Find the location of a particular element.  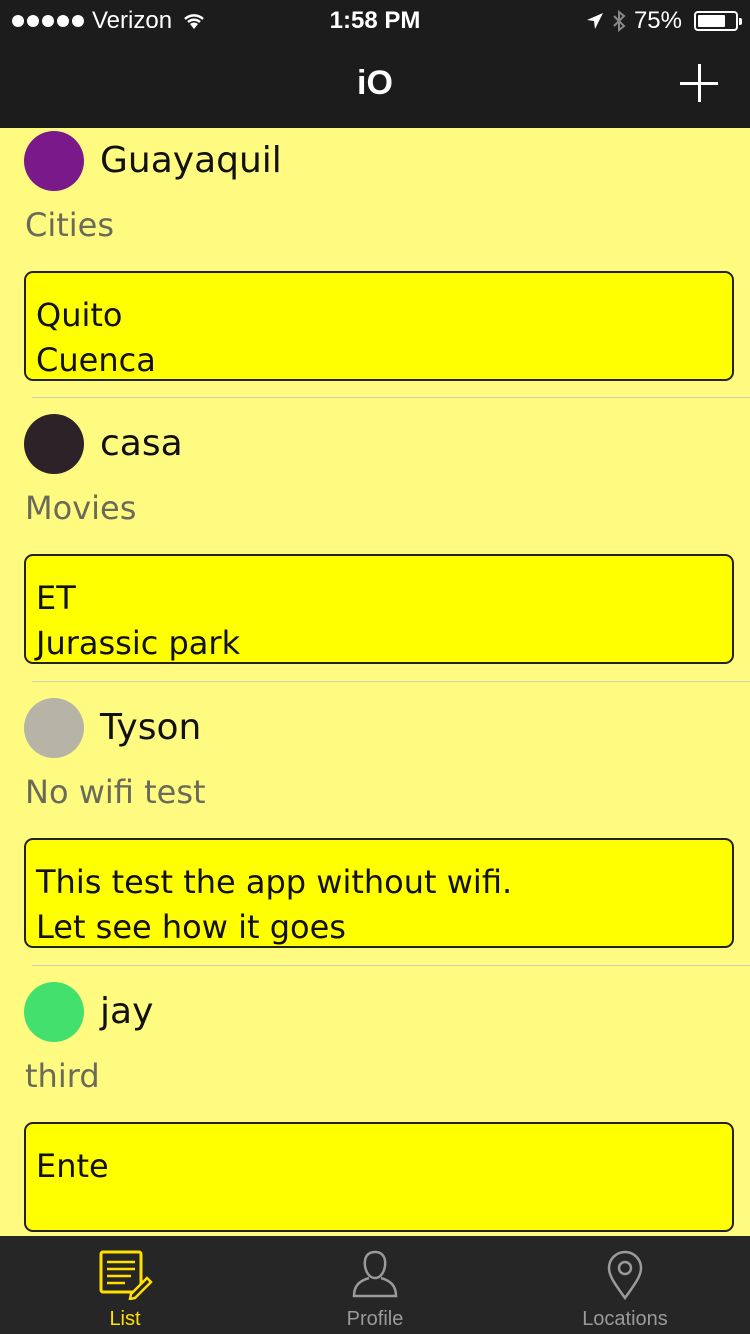

tab-bar: List Profile Locations is located at coordinates (375, 1285).